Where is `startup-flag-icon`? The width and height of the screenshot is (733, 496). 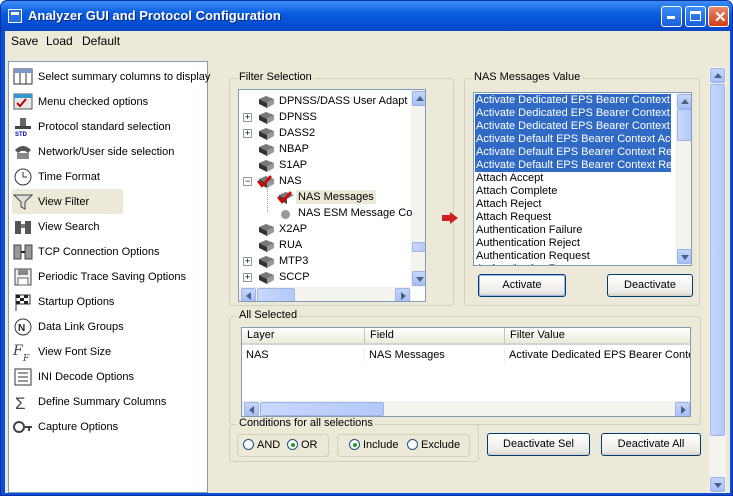 startup-flag-icon is located at coordinates (23, 302).